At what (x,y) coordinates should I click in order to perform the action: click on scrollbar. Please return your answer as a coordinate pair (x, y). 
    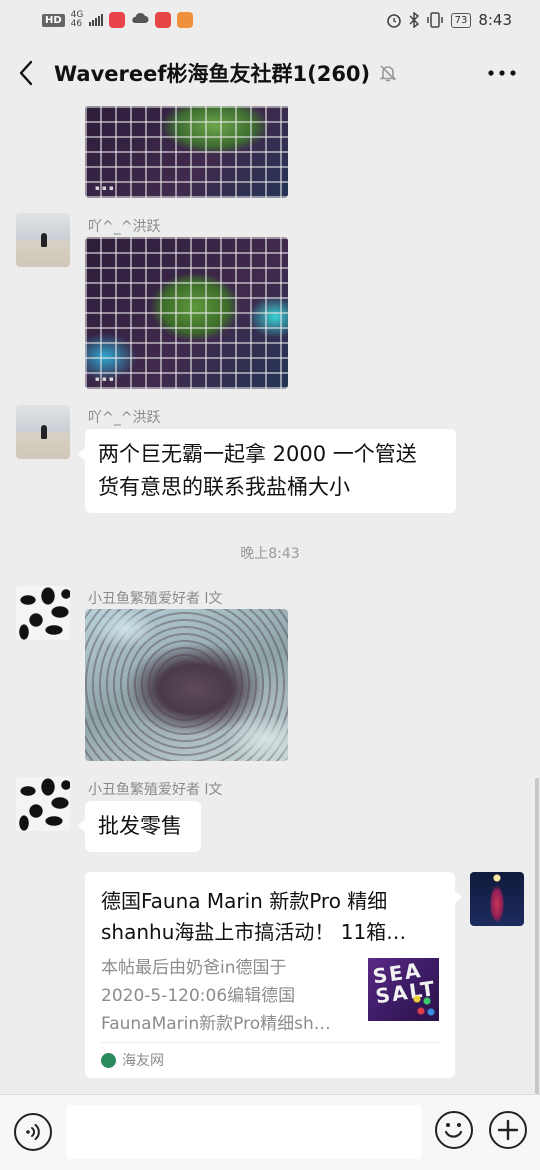
    Looking at the image, I should click on (537, 936).